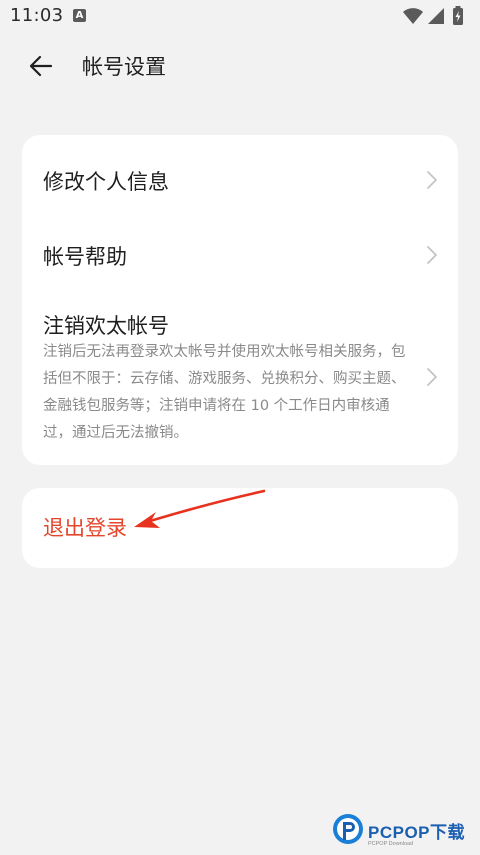 This screenshot has height=855, width=480. I want to click on item-title: 修改个人信息, so click(106, 182).